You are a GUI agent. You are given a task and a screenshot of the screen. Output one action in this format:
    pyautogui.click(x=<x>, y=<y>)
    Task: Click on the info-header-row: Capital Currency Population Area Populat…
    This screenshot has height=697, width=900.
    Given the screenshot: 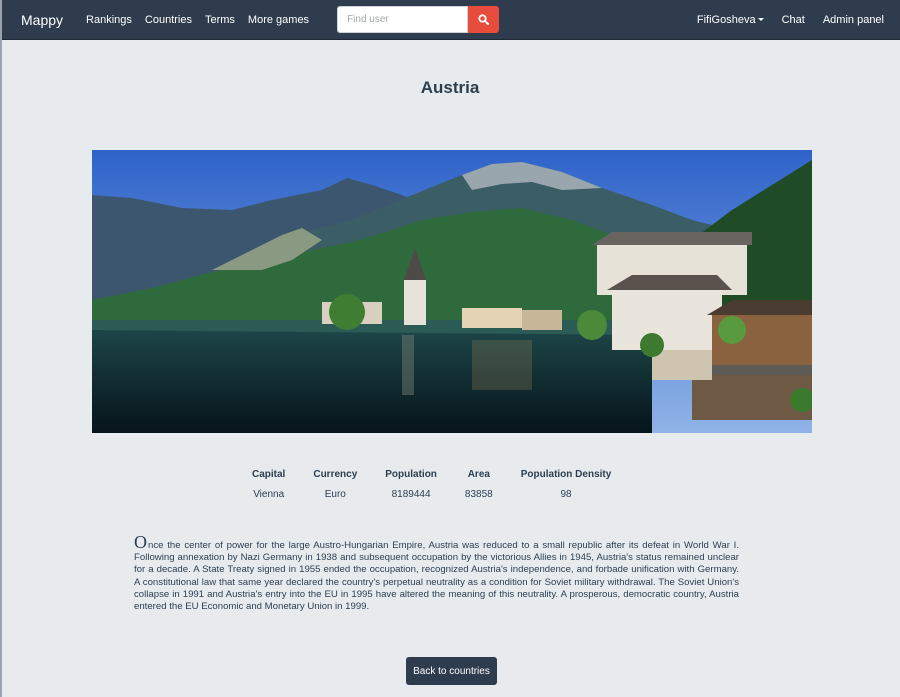 What is the action you would take?
    pyautogui.click(x=431, y=474)
    